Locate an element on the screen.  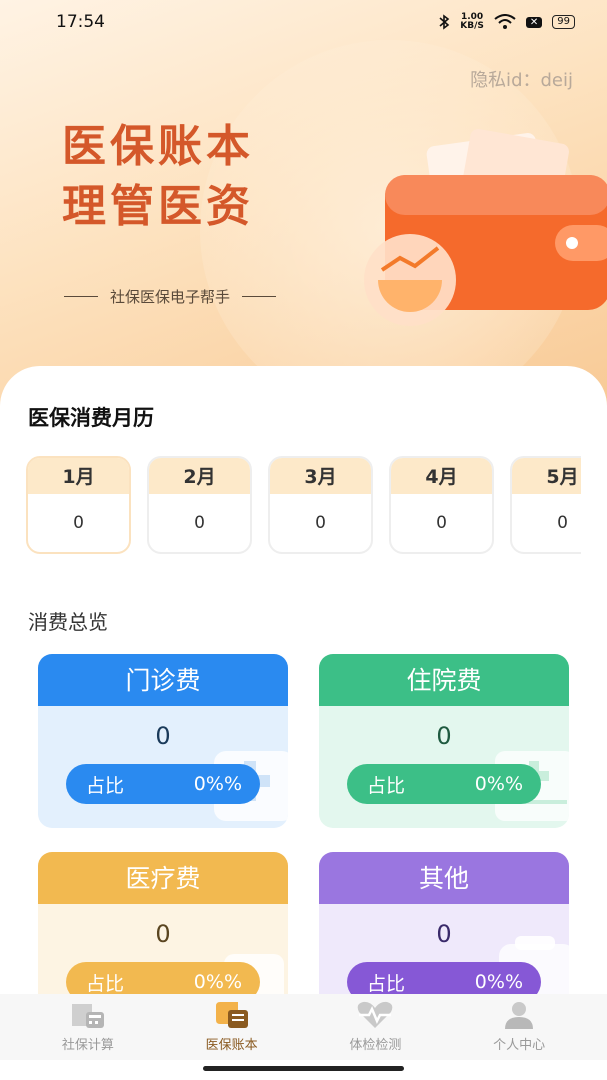
battery-icon: 99 is located at coordinates (563, 22).